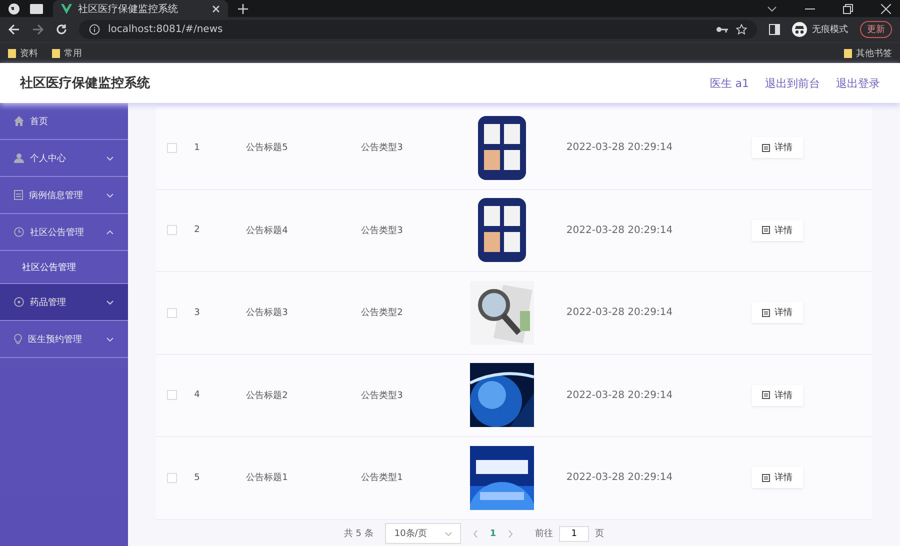 The image size is (900, 546). What do you see at coordinates (868, 53) in the screenshot?
I see `other-bookmarks: 其他书签` at bounding box center [868, 53].